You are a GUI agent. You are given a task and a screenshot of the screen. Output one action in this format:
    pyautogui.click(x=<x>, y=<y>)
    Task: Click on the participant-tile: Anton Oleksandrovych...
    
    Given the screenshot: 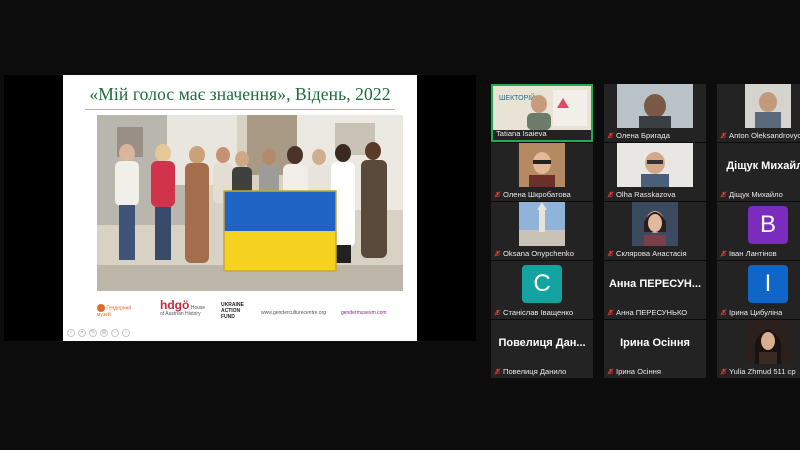 What is the action you would take?
    pyautogui.click(x=758, y=113)
    